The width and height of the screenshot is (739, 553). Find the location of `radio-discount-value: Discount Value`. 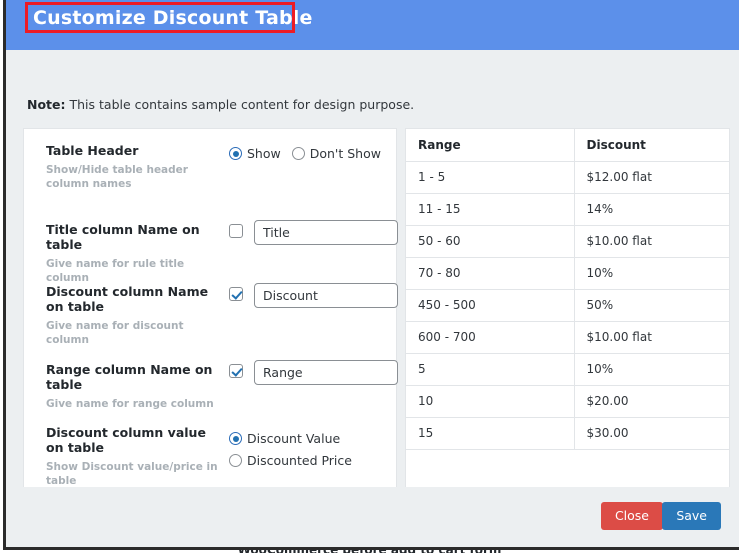

radio-discount-value: Discount Value is located at coordinates (290, 438).